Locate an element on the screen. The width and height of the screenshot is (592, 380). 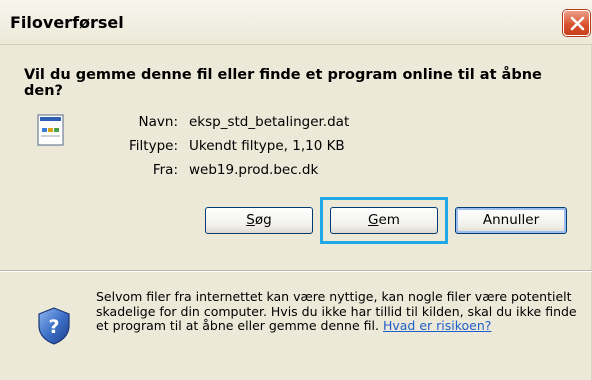
security-shield-icon: ? is located at coordinates (54, 326).